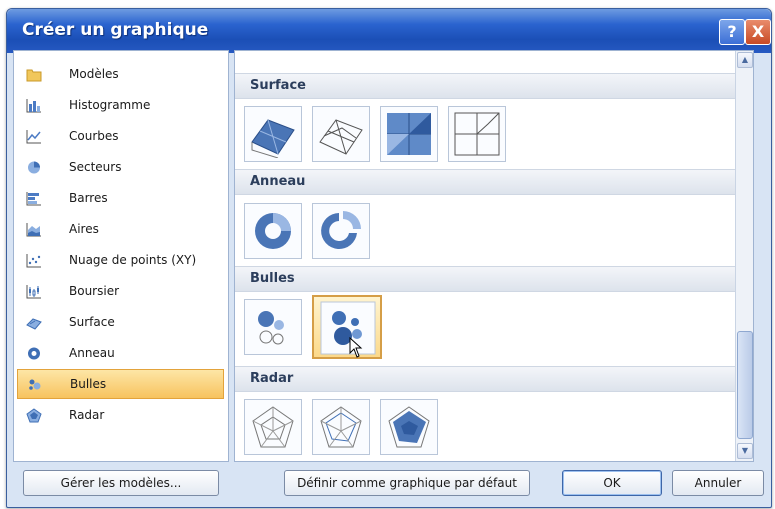  What do you see at coordinates (272, 378) in the screenshot?
I see `section-title: Radar` at bounding box center [272, 378].